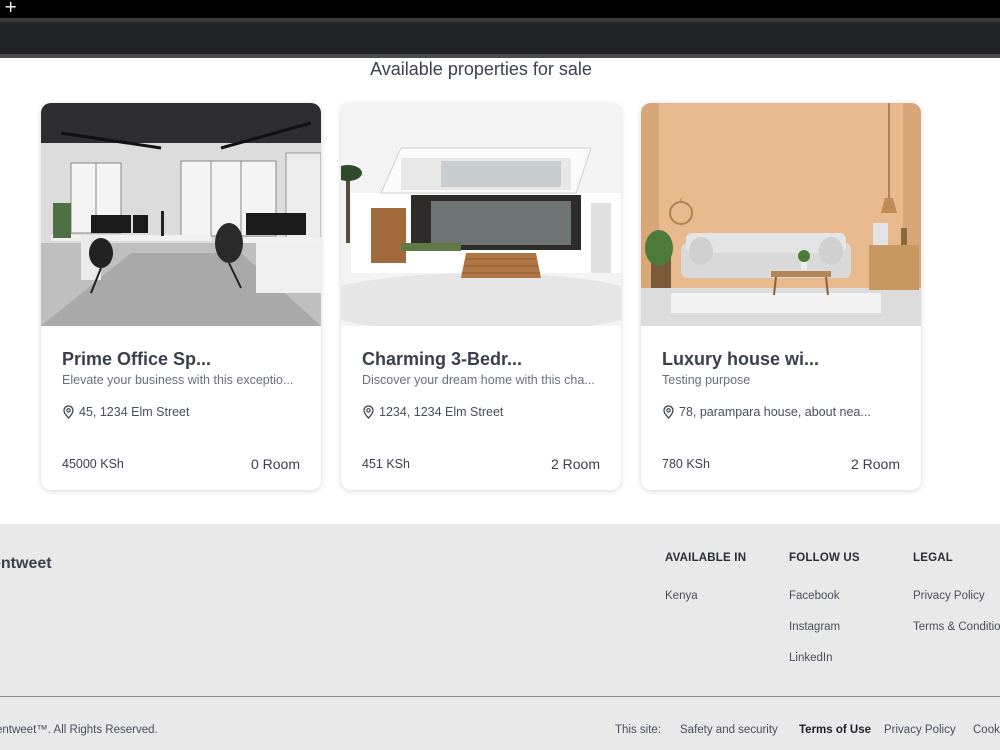 The height and width of the screenshot is (750, 1000). What do you see at coordinates (729, 730) in the screenshot?
I see `safety-security-link: Safety and security` at bounding box center [729, 730].